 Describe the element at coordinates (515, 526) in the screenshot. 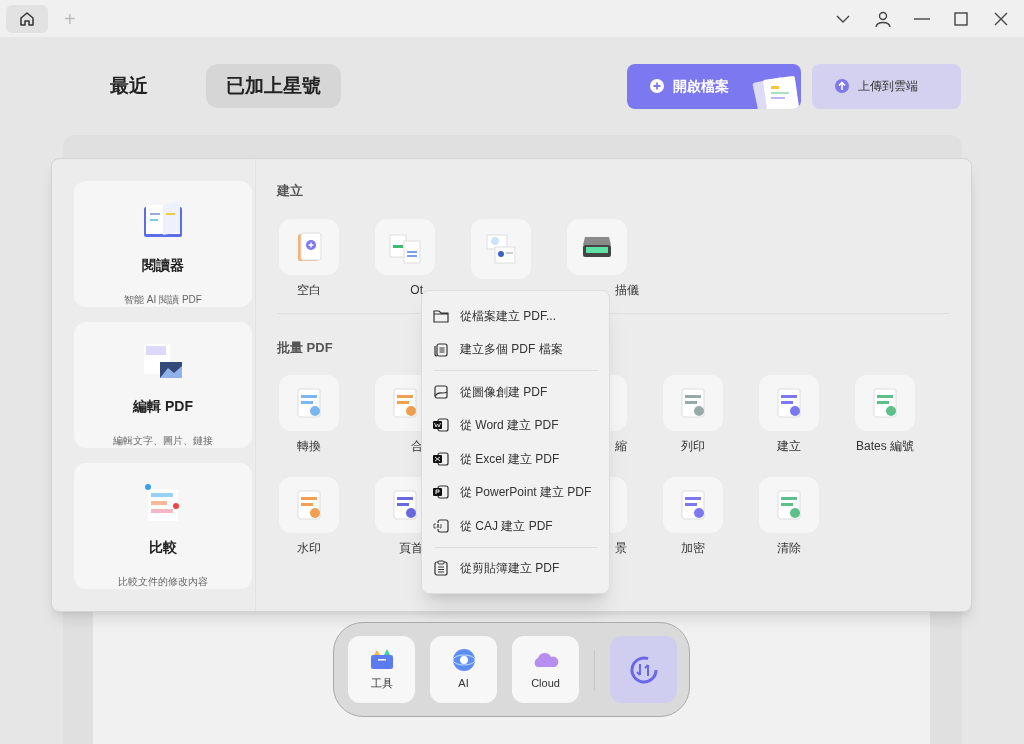

I see `menu-item: 從 CAJ 建立 PDF` at that location.